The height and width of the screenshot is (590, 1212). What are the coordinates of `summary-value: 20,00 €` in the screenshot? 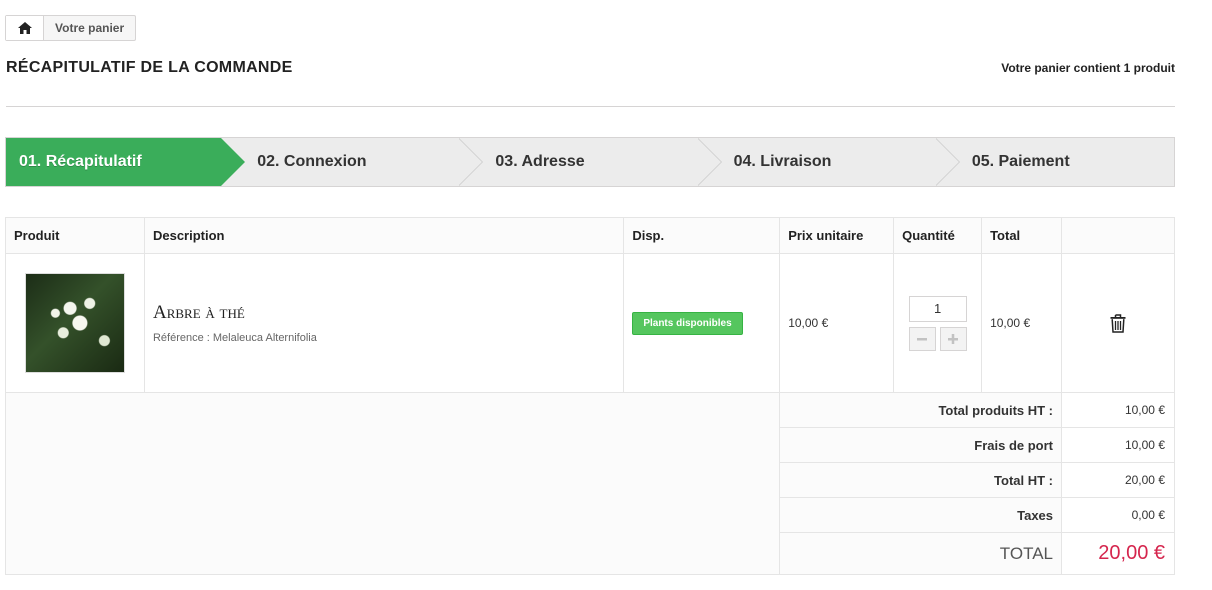 It's located at (1118, 480).